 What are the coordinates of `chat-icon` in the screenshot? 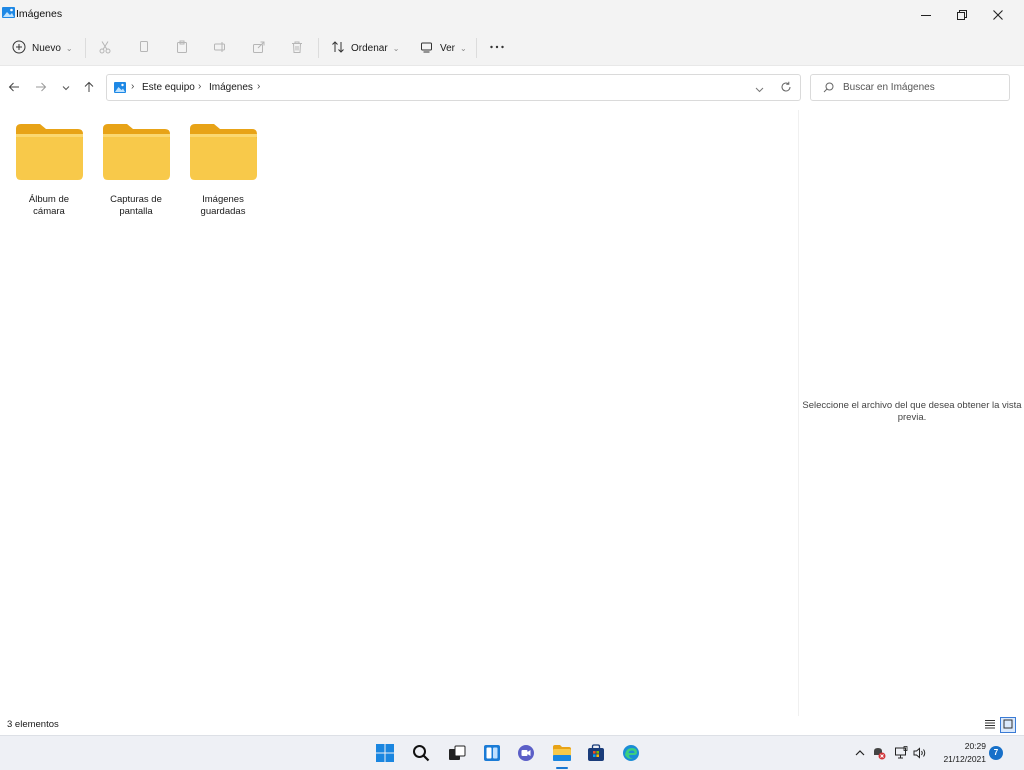 It's located at (526, 754).